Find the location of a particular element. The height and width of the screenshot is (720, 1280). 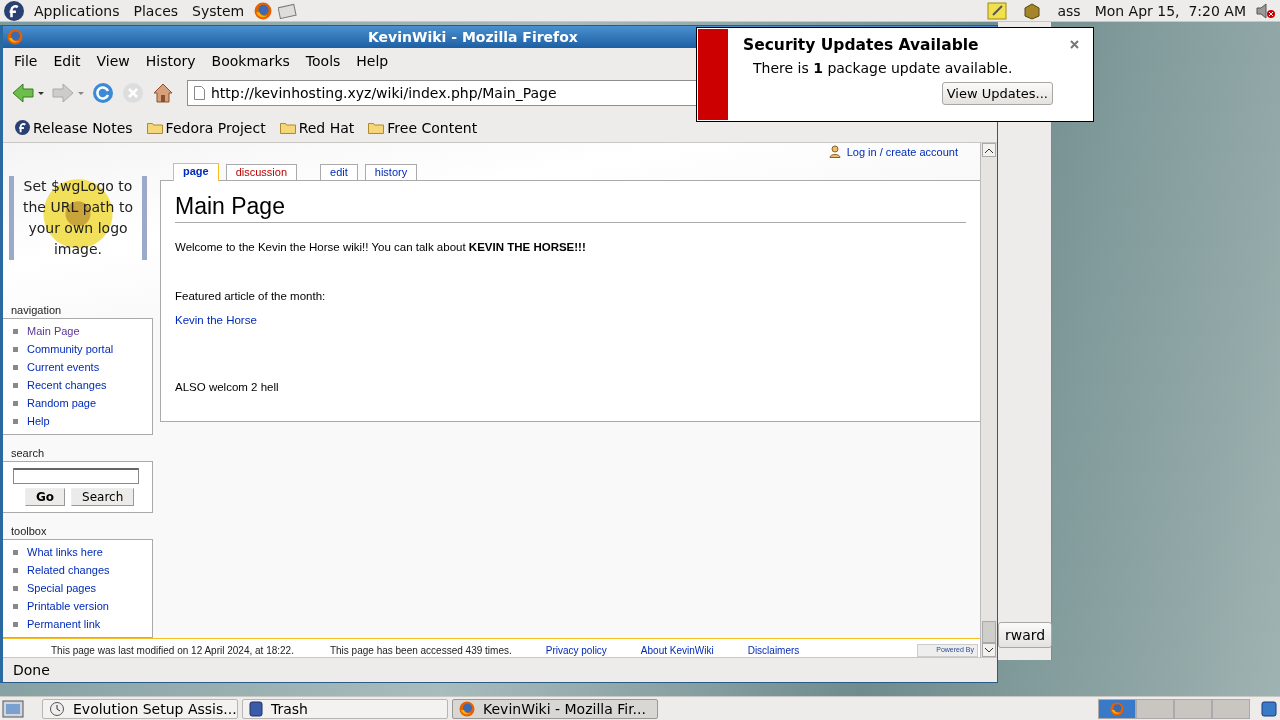

sidebar-link: Printable version is located at coordinates (68, 606).